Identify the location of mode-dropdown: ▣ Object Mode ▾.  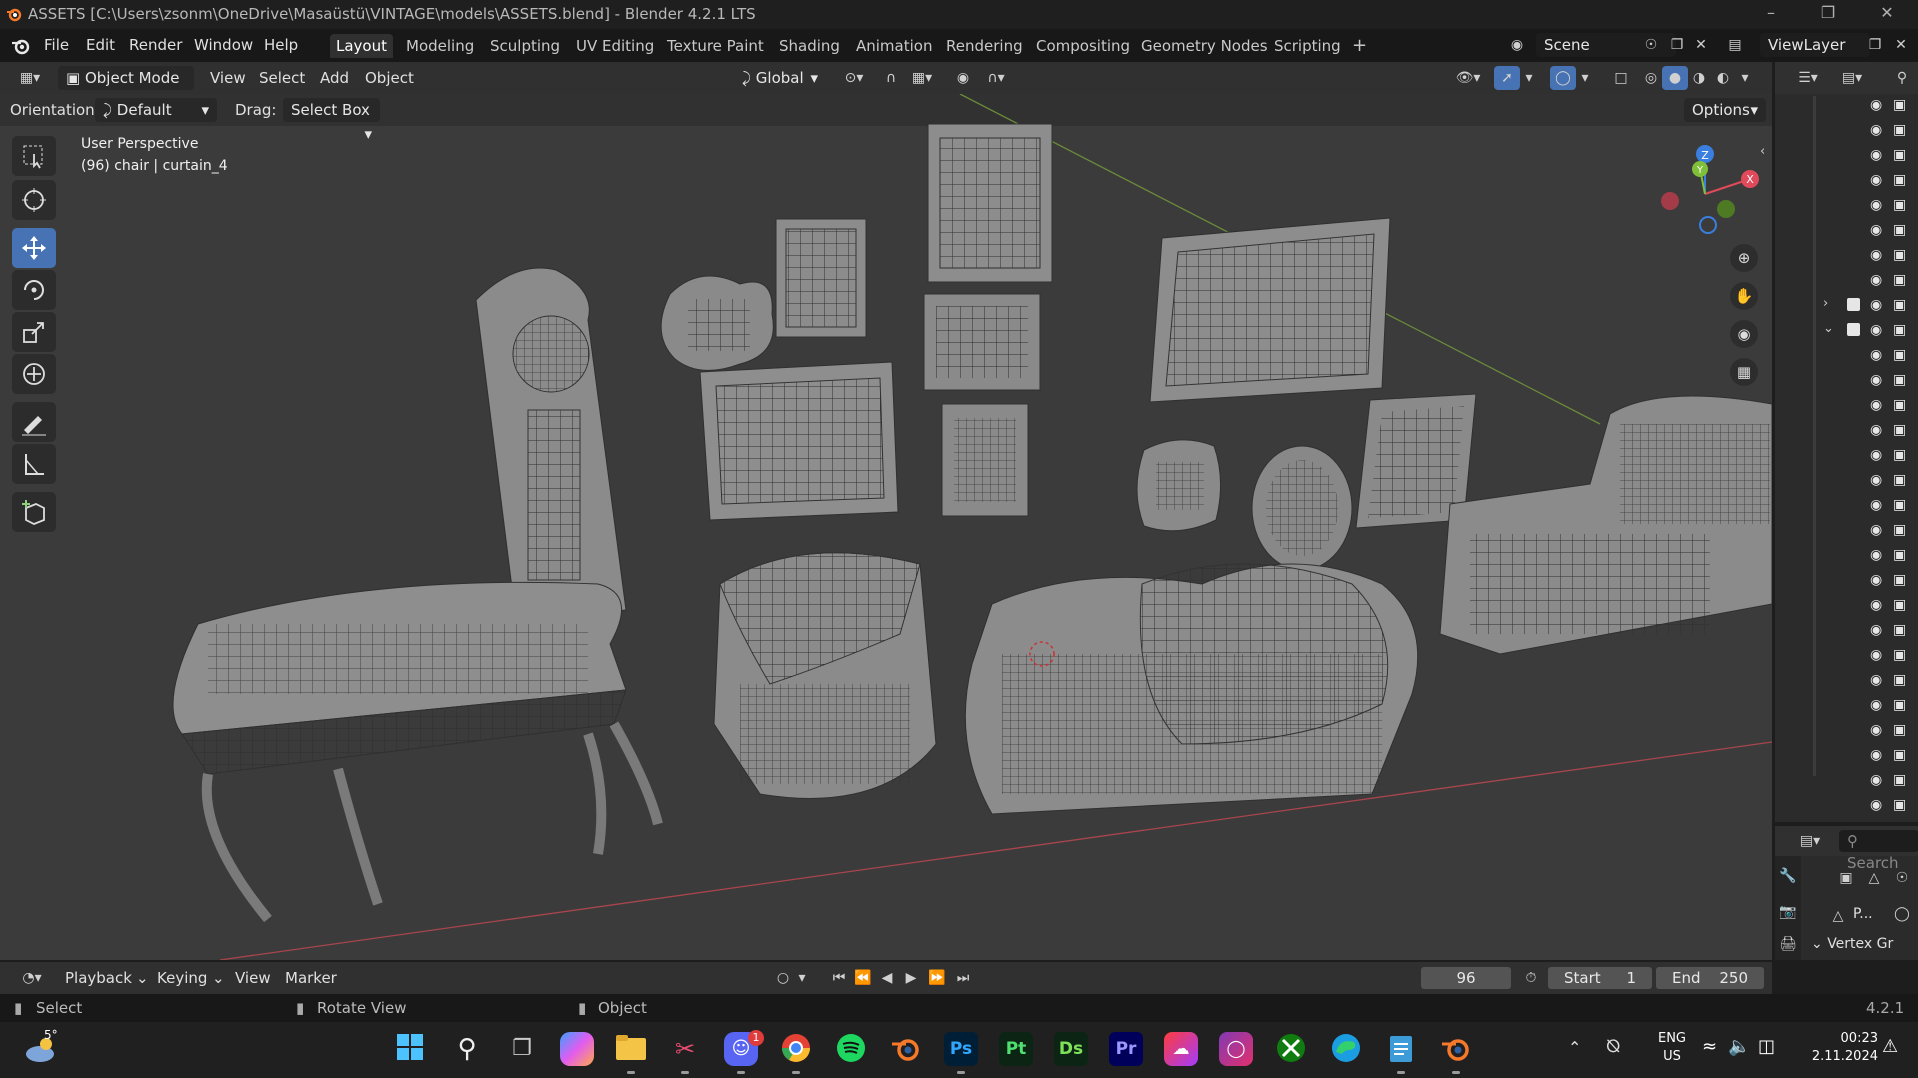
(126, 88).